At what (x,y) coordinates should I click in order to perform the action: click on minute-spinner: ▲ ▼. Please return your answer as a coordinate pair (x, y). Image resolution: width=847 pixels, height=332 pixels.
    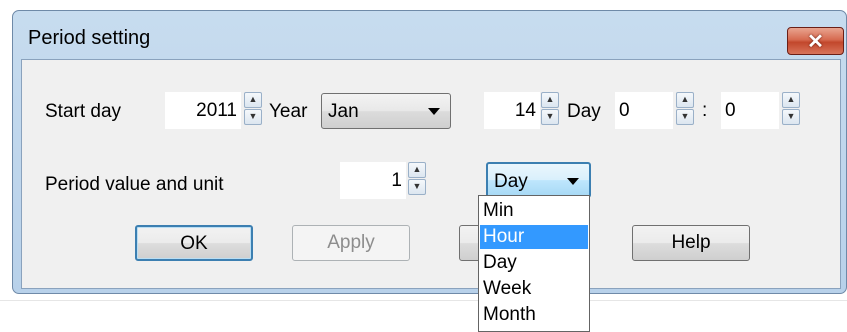
    Looking at the image, I should click on (792, 109).